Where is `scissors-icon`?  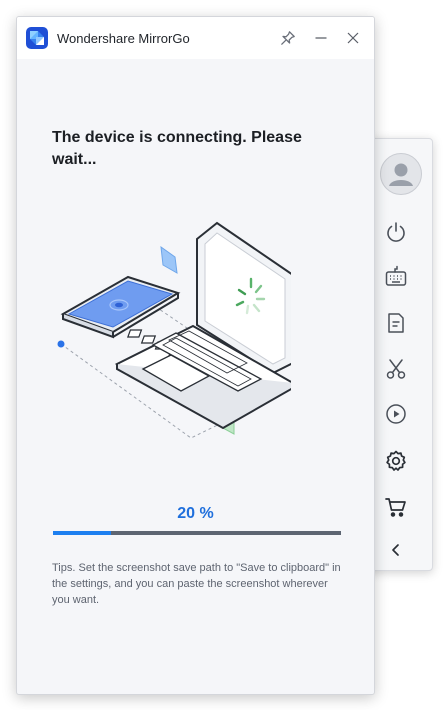 scissors-icon is located at coordinates (396, 369).